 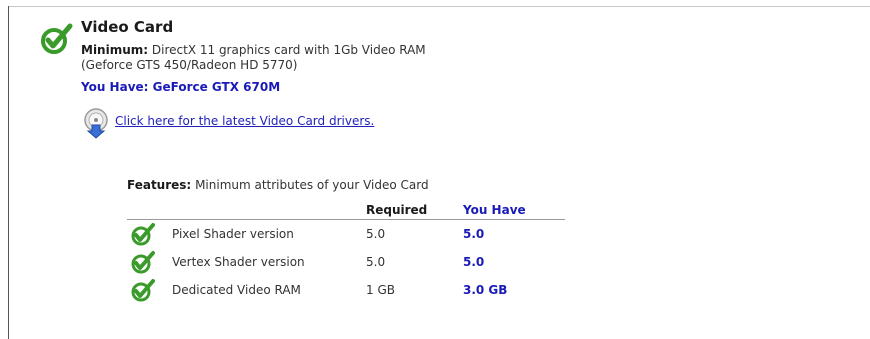 I want to click on section-title: Video Card, so click(x=127, y=27).